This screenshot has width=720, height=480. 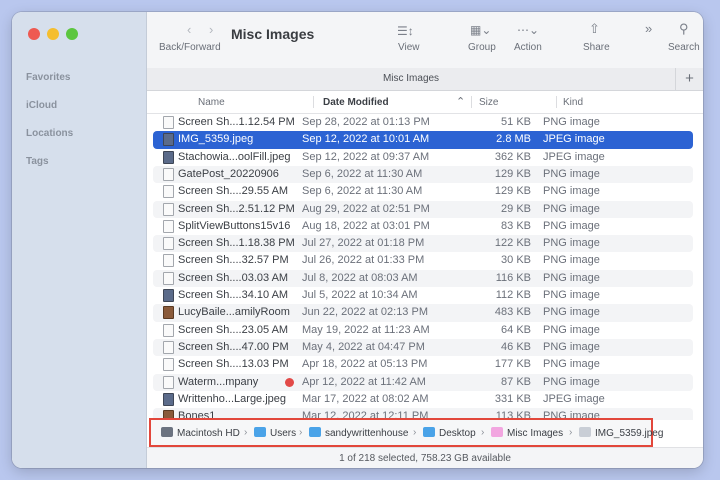 What do you see at coordinates (512, 173) in the screenshot?
I see `file-size: 129 KB` at bounding box center [512, 173].